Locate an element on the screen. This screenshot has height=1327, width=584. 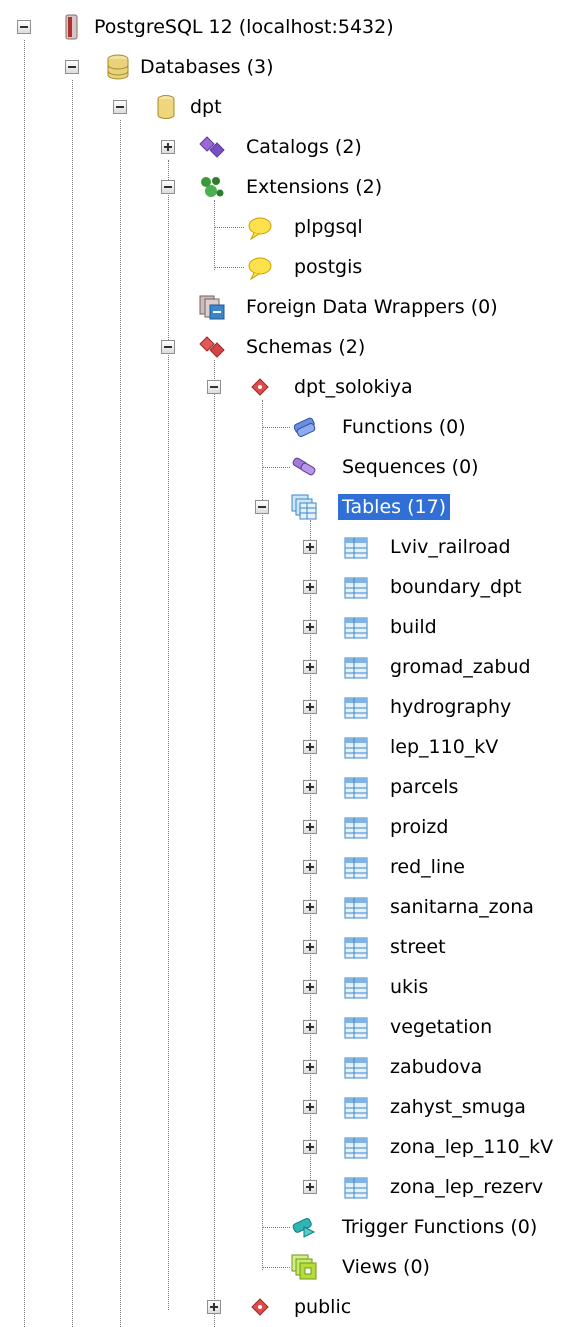
tree-node-table: parcels is located at coordinates (292, 787).